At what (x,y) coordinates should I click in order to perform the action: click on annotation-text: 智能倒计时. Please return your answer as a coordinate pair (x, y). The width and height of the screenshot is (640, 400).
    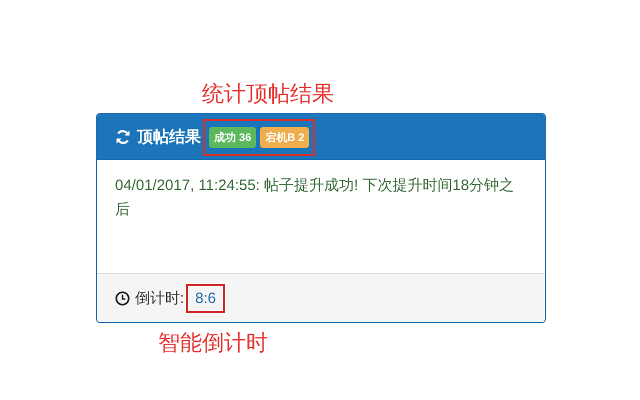
    Looking at the image, I should click on (213, 343).